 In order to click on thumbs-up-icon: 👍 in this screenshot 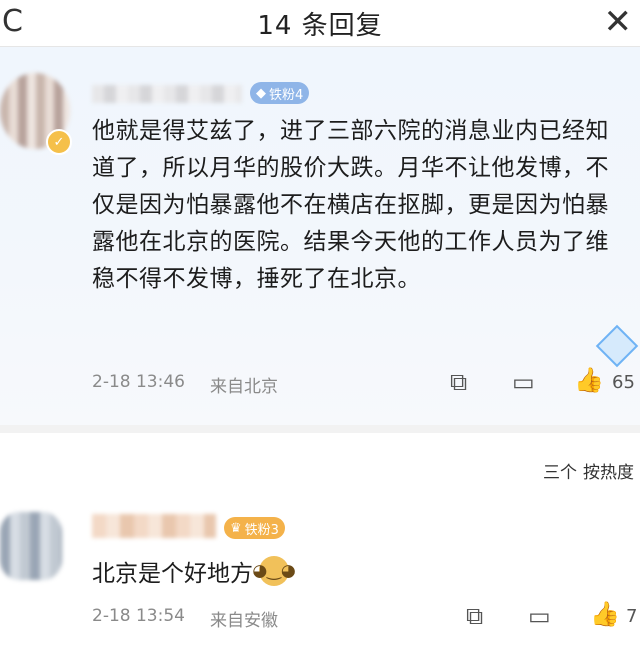, I will do `click(589, 380)`.